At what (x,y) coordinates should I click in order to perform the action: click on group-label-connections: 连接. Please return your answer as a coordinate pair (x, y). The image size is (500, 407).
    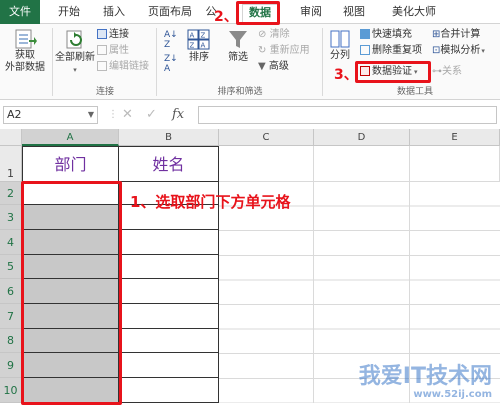
    Looking at the image, I should click on (104, 92).